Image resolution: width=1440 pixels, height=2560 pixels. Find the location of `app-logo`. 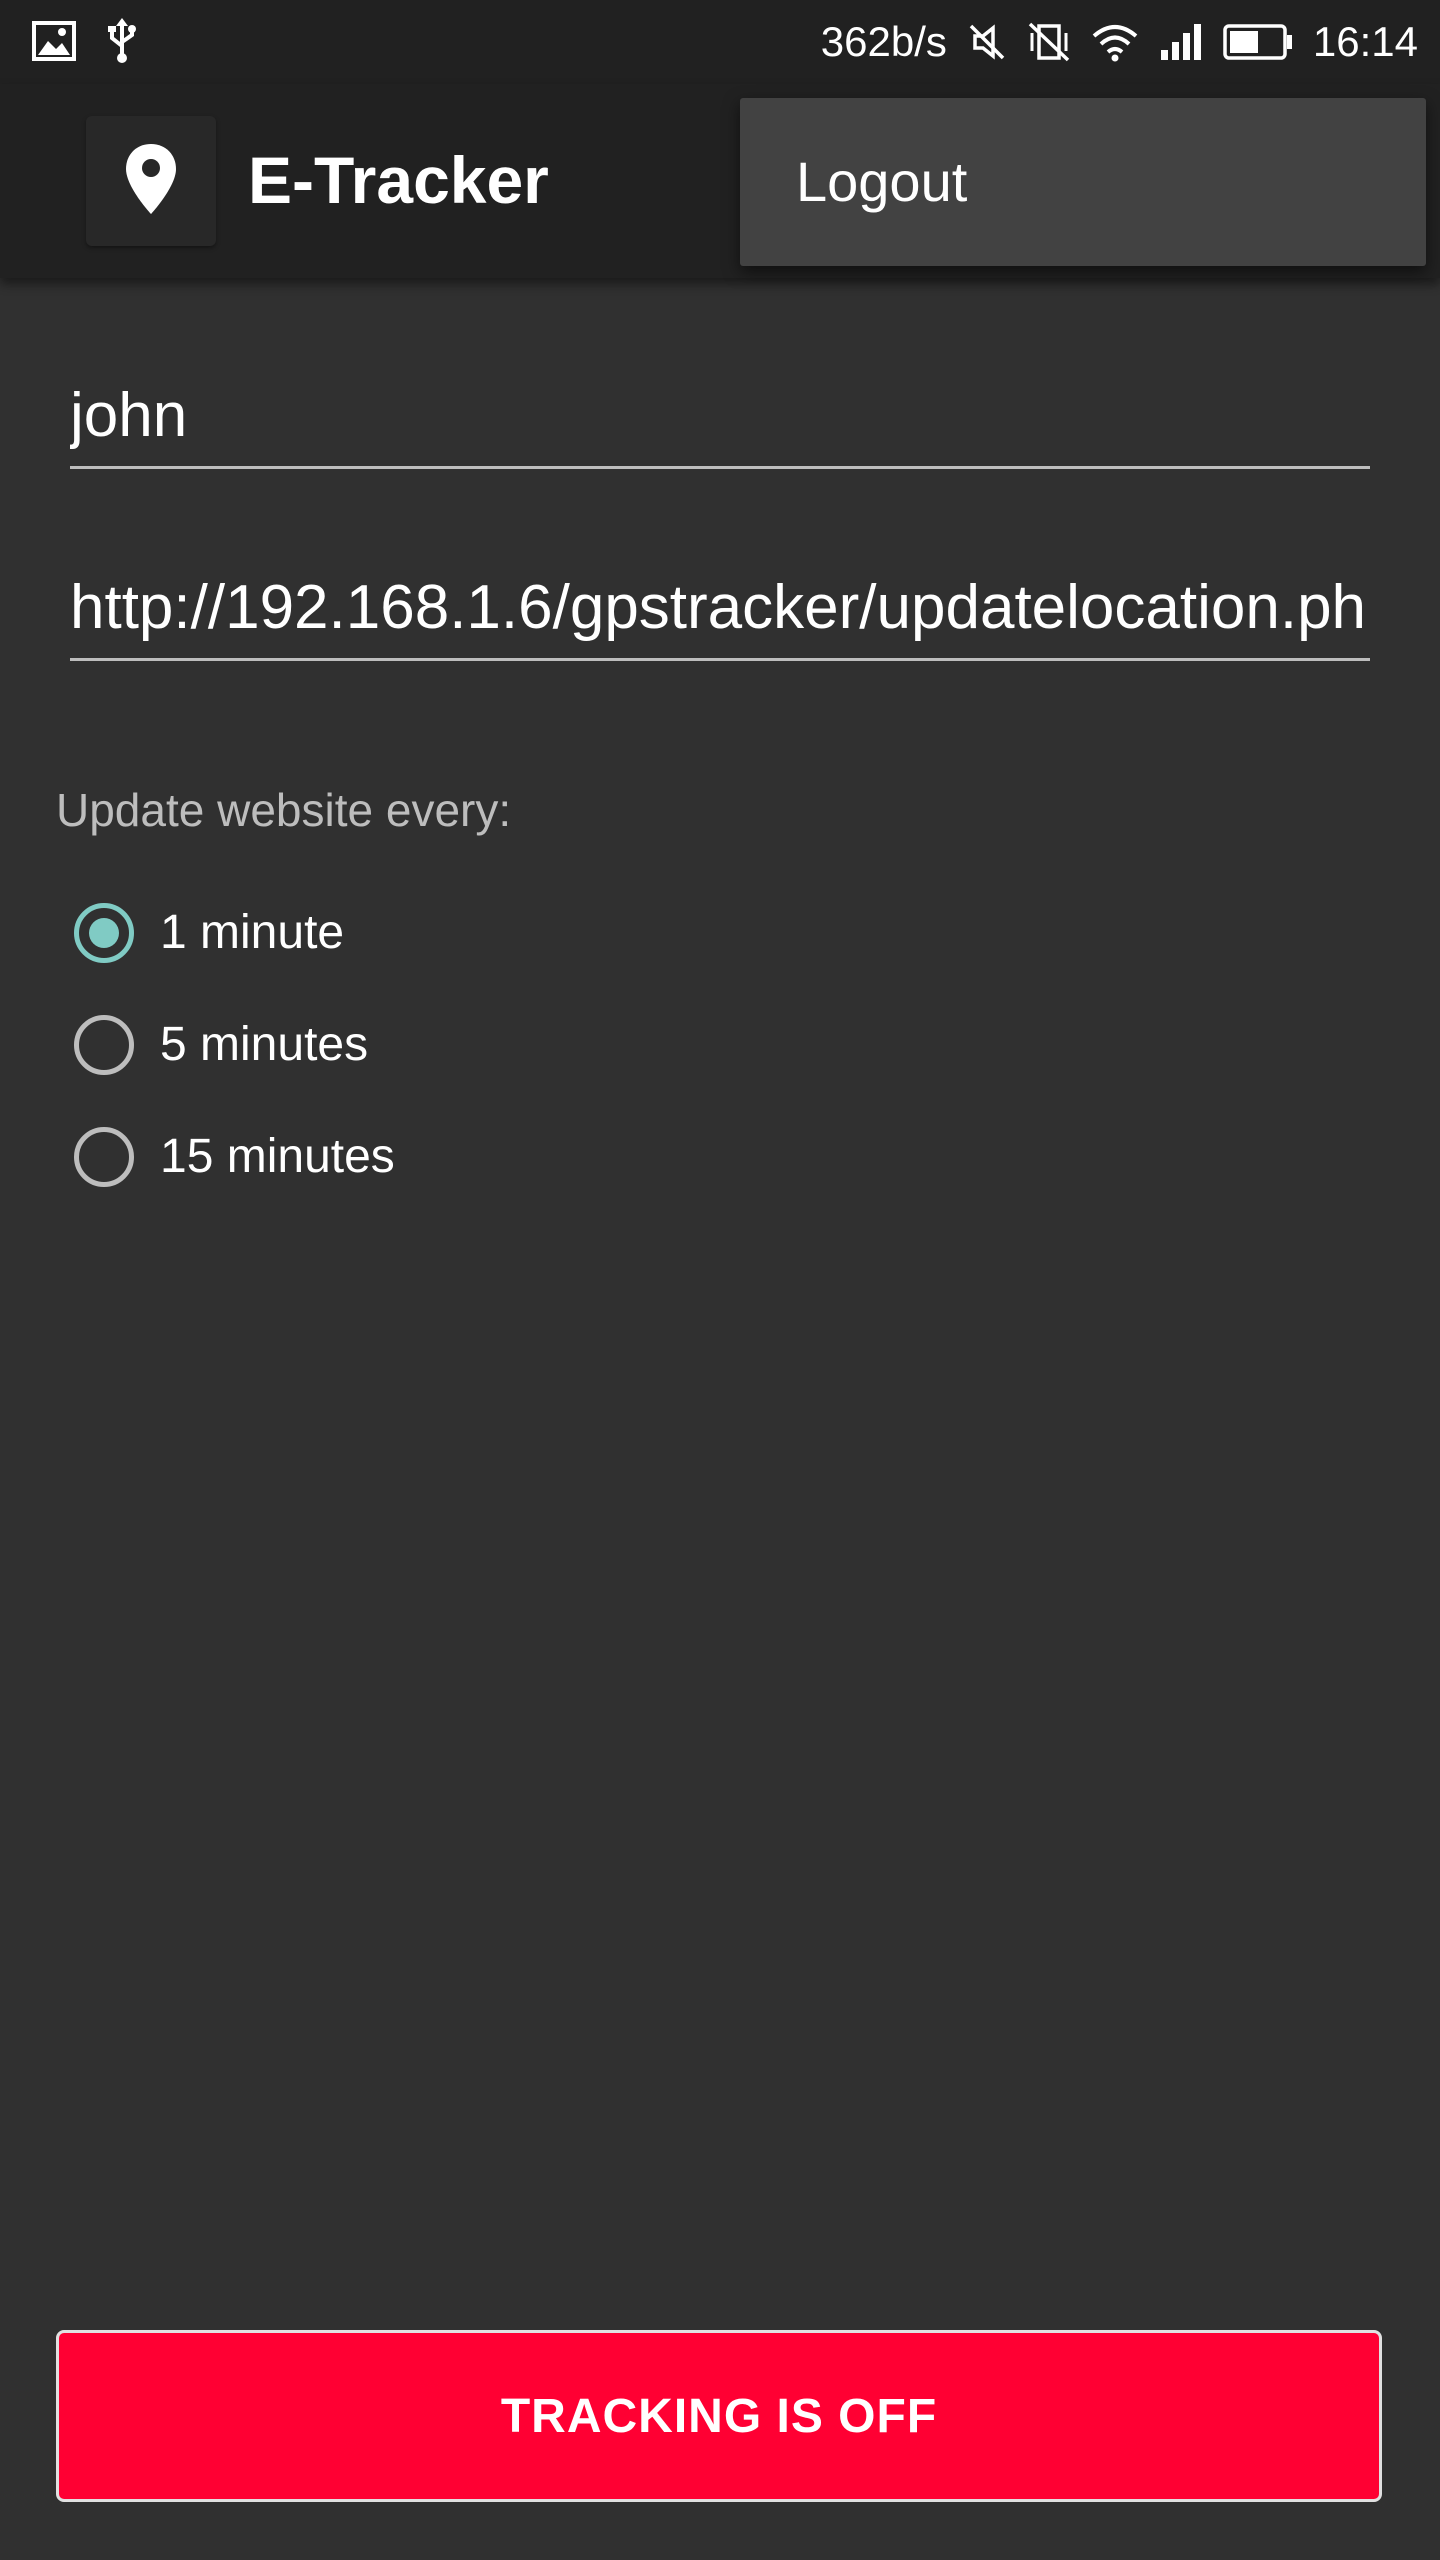

app-logo is located at coordinates (151, 181).